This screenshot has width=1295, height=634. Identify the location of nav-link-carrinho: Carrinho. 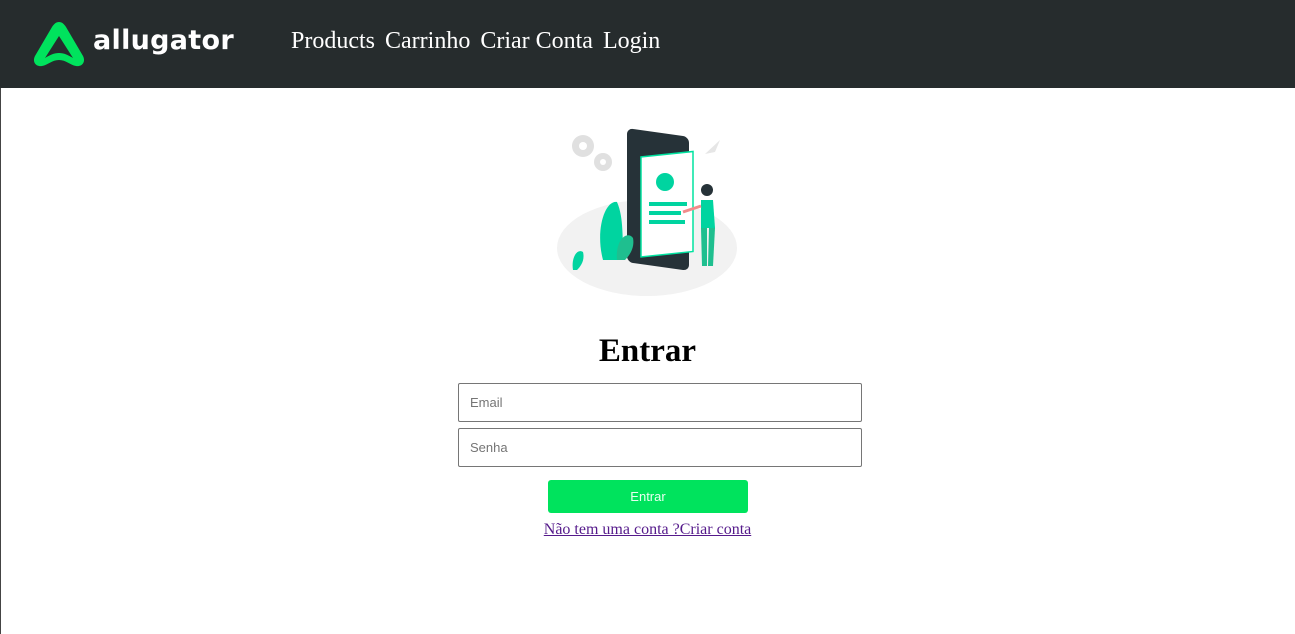
(427, 41).